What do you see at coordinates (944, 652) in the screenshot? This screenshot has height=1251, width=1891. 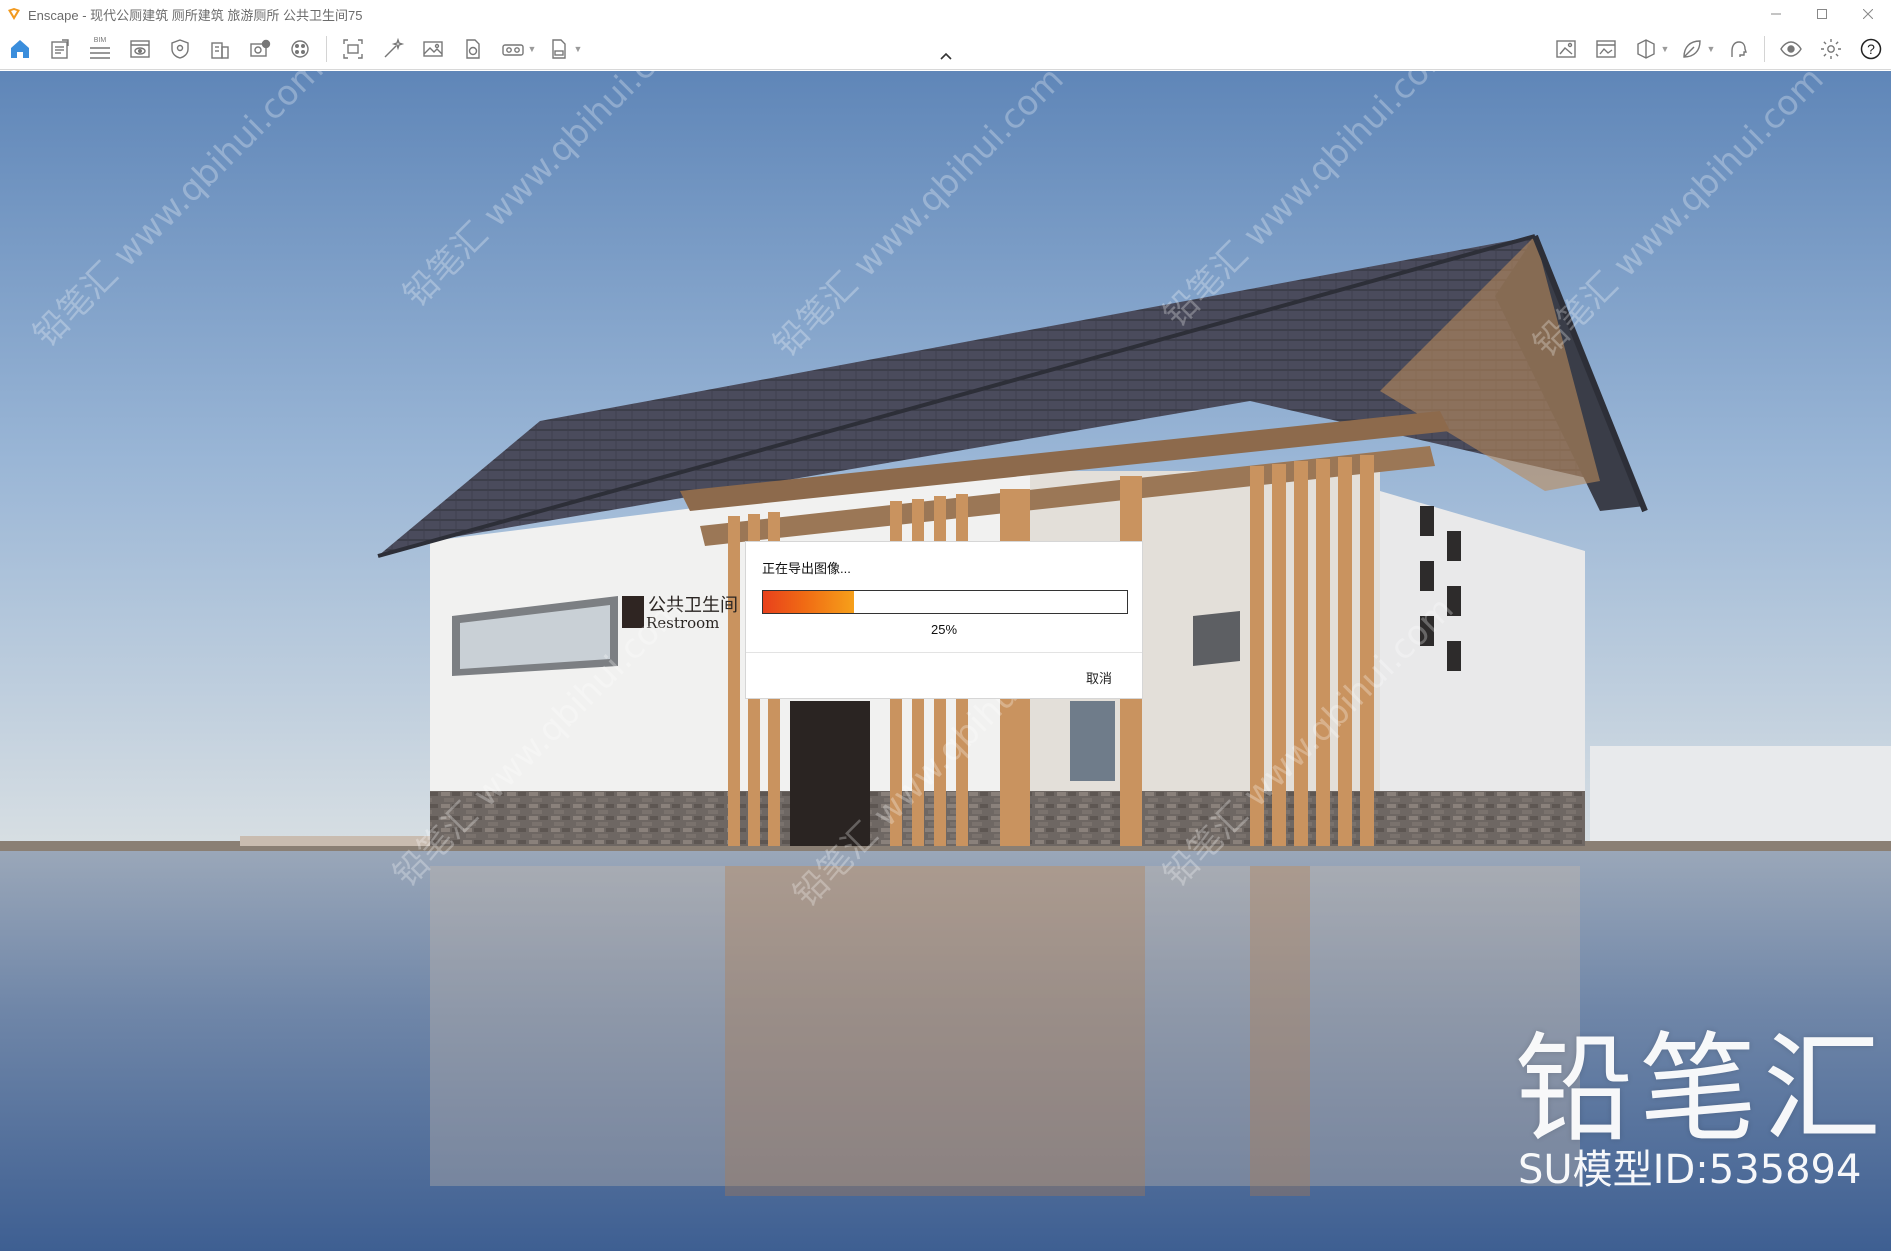 I see `dialog-divider` at bounding box center [944, 652].